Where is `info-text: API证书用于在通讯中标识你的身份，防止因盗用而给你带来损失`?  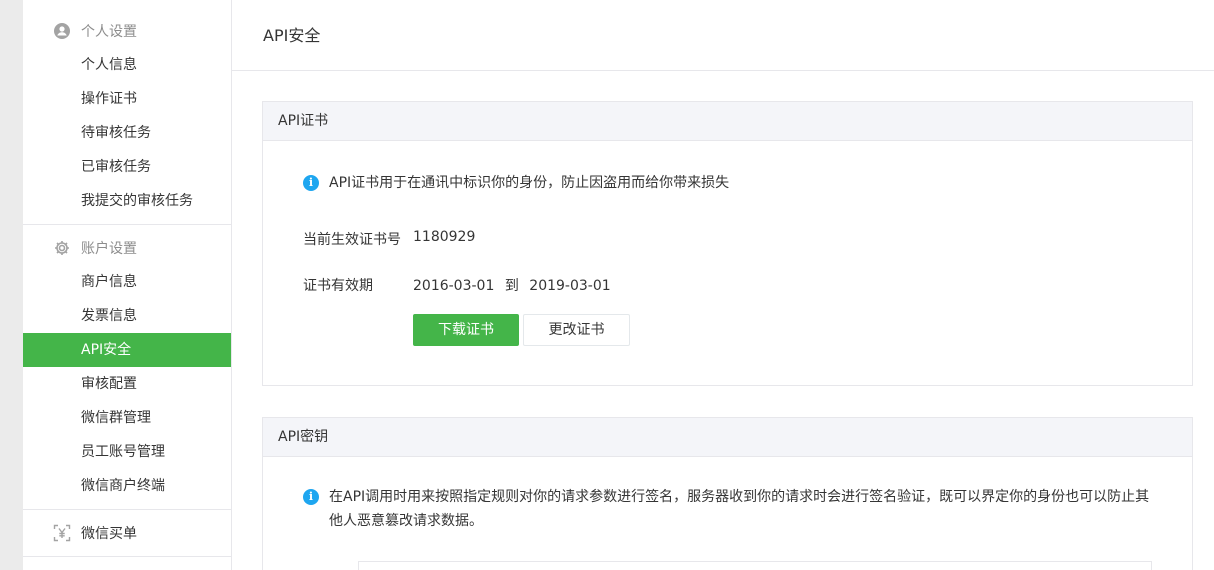
info-text: API证书用于在通讯中标识你的身份，防止因盗用而给你带来损失 is located at coordinates (529, 183).